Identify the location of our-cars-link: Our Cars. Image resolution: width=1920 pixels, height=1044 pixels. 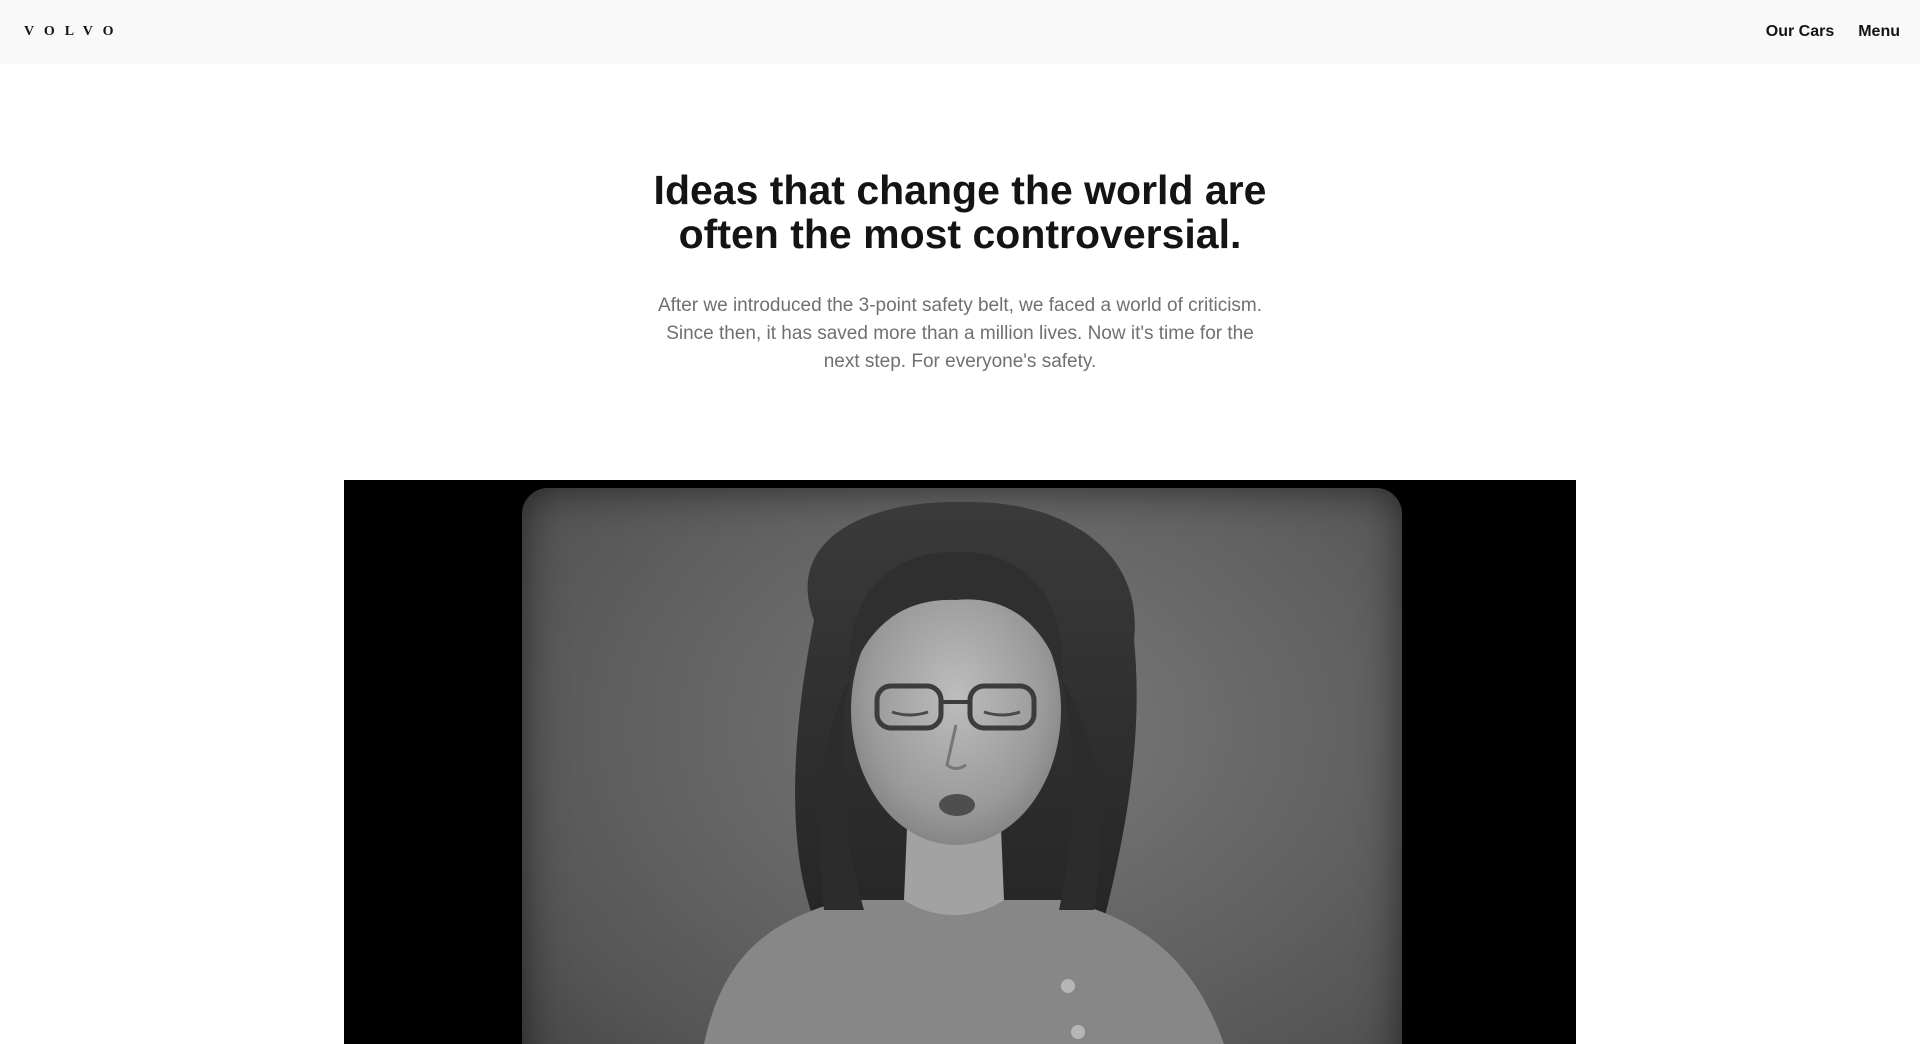
(1800, 32).